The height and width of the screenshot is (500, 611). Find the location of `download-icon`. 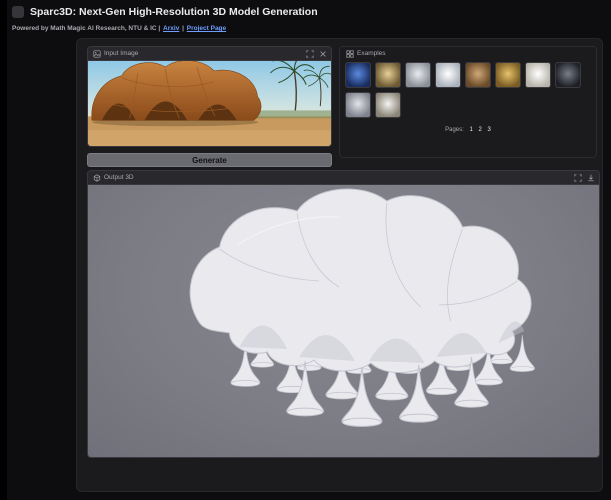

download-icon is located at coordinates (590, 177).